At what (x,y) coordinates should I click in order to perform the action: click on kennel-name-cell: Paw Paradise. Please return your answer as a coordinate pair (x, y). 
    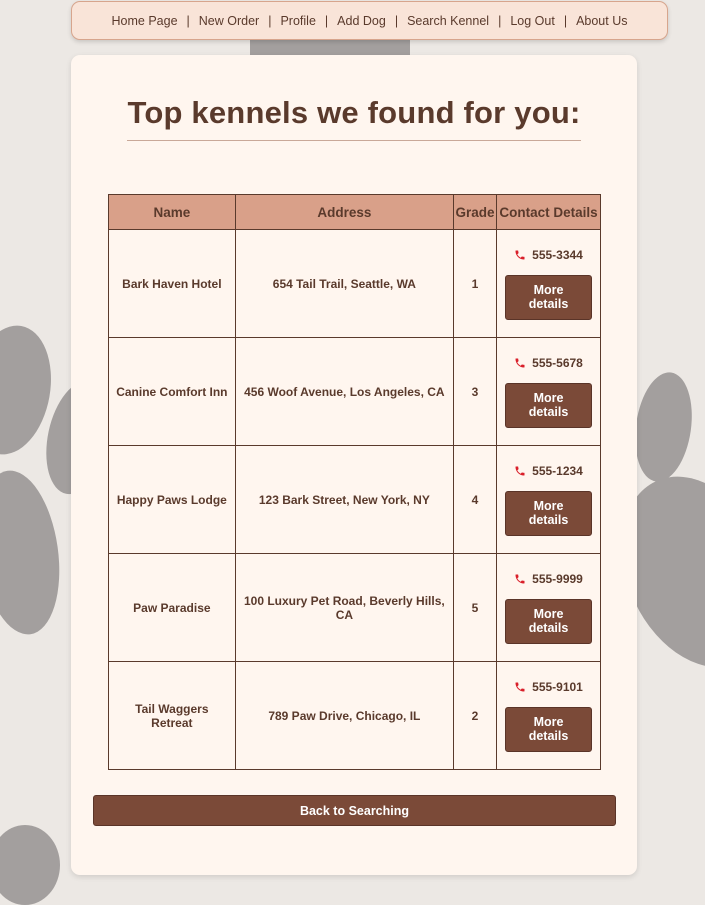
    Looking at the image, I should click on (172, 607).